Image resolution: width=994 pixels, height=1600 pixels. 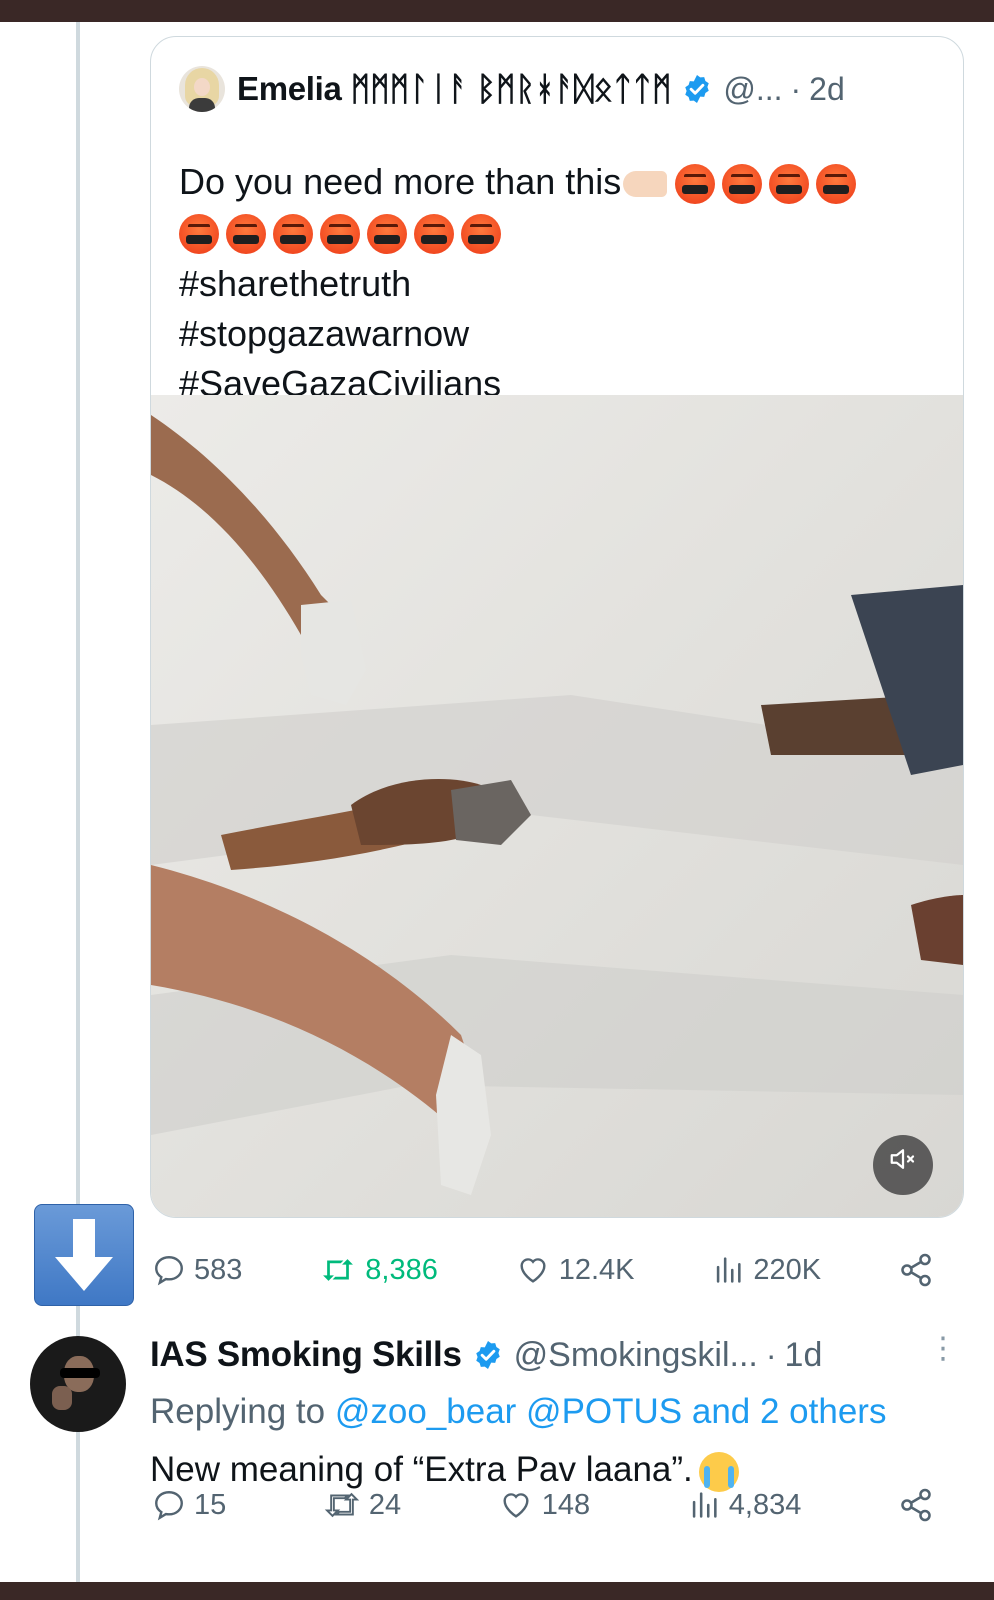 I want to click on tweet-text-line: Do you need more than this, so click(x=559, y=182).